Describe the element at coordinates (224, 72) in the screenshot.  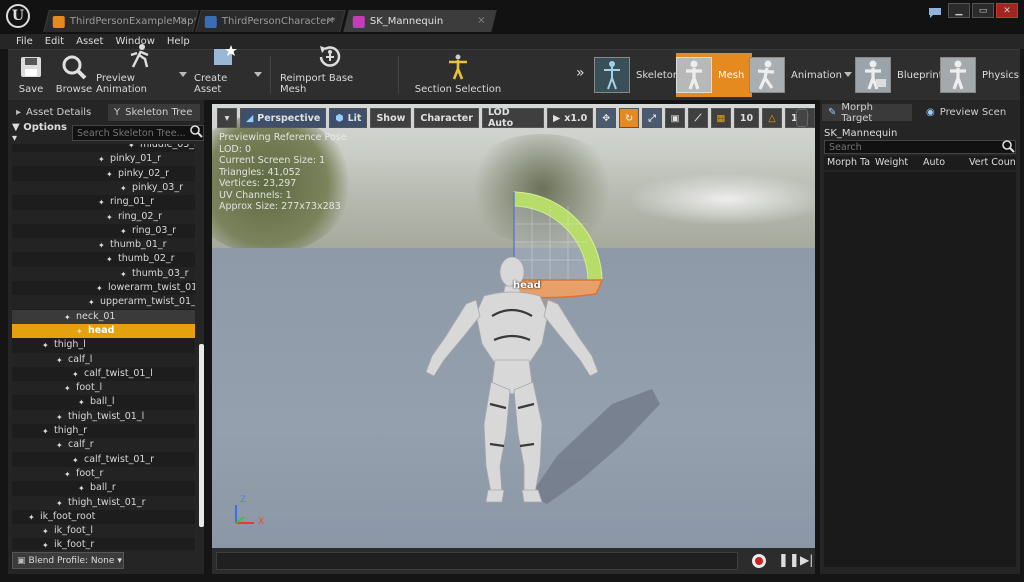
I see `create-asset-button: Create Asset` at that location.